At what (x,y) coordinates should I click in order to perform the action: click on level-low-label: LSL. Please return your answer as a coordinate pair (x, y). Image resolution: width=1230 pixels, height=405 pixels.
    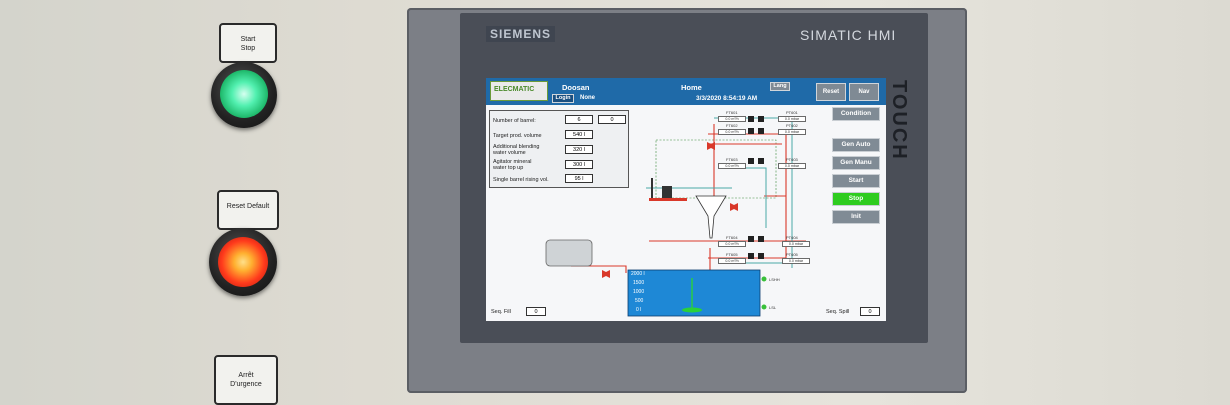
    Looking at the image, I should click on (773, 307).